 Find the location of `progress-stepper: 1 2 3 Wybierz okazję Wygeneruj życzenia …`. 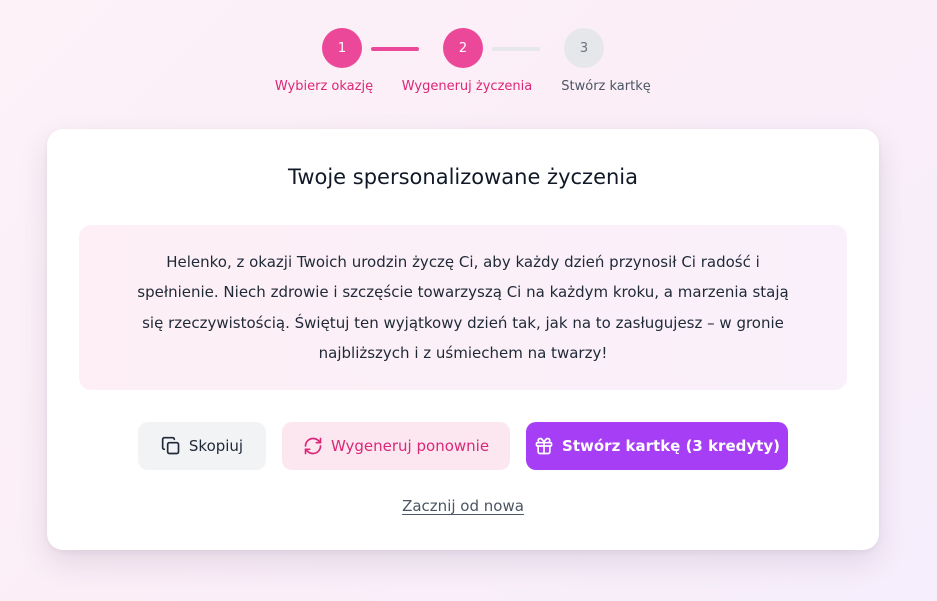

progress-stepper: 1 2 3 Wybierz okazję Wygeneruj życzenia … is located at coordinates (468, 63).